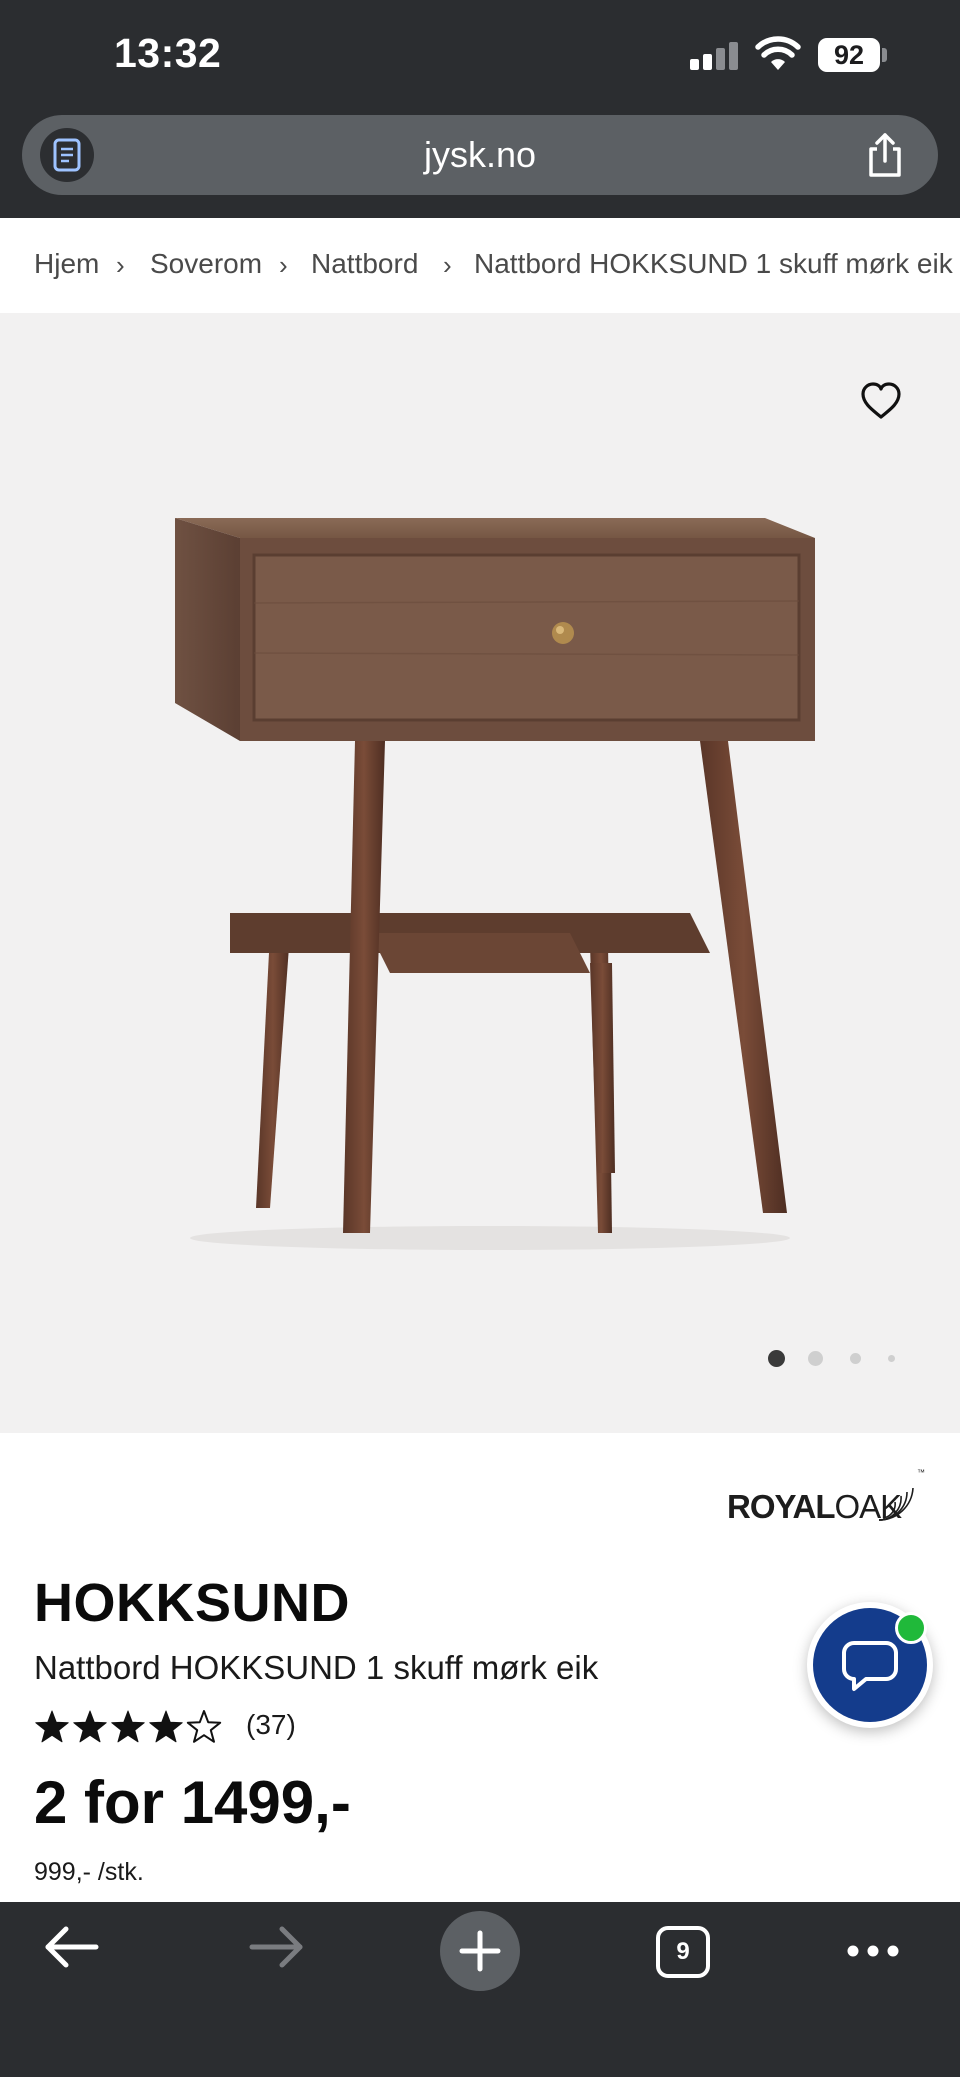 This screenshot has width=960, height=2077. Describe the element at coordinates (364, 264) in the screenshot. I see `breadcrumb-nattbord: Nattbord` at that location.